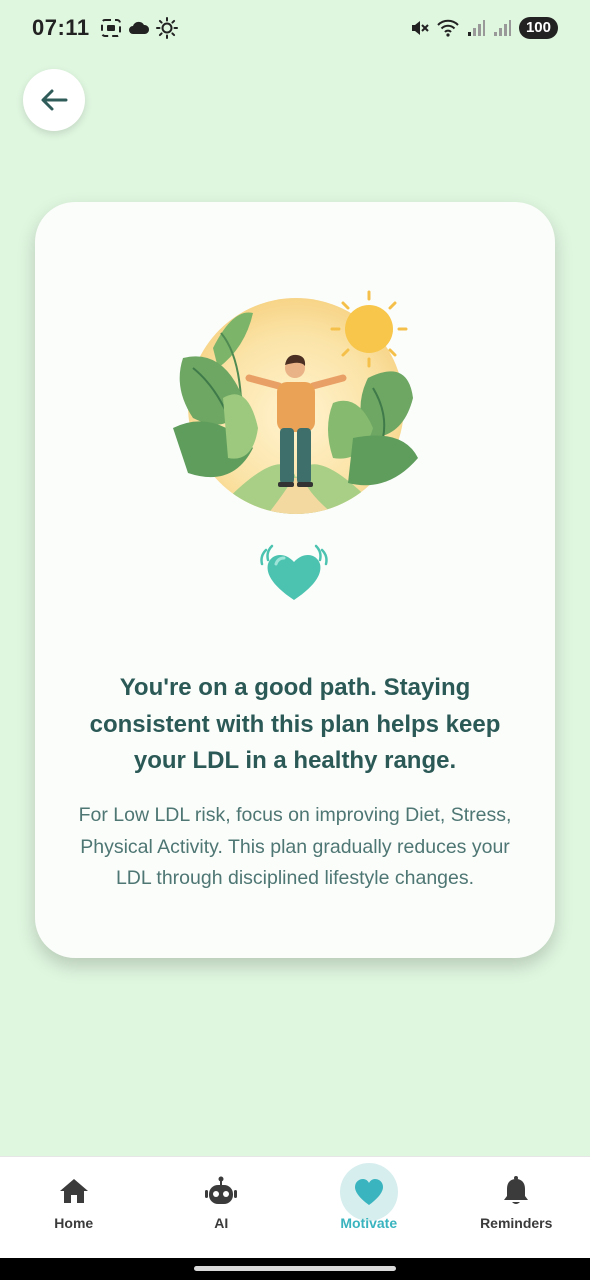  I want to click on nav-item-ai: AI, so click(221, 1207).